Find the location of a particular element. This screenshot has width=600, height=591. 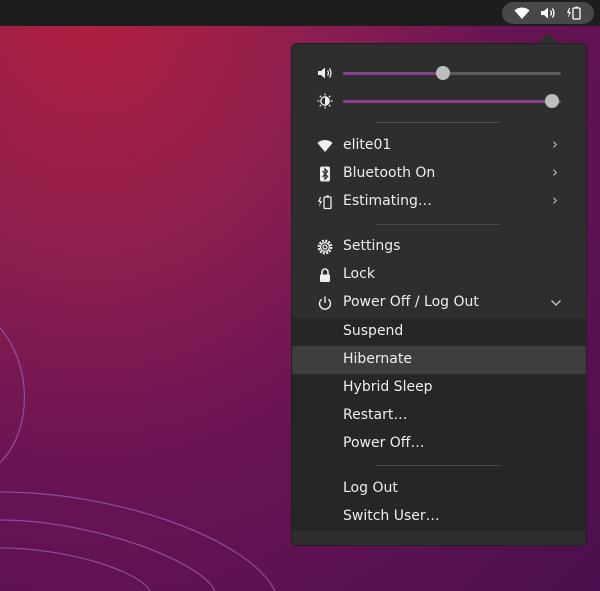

suspend-item: Suspend is located at coordinates (439, 332).